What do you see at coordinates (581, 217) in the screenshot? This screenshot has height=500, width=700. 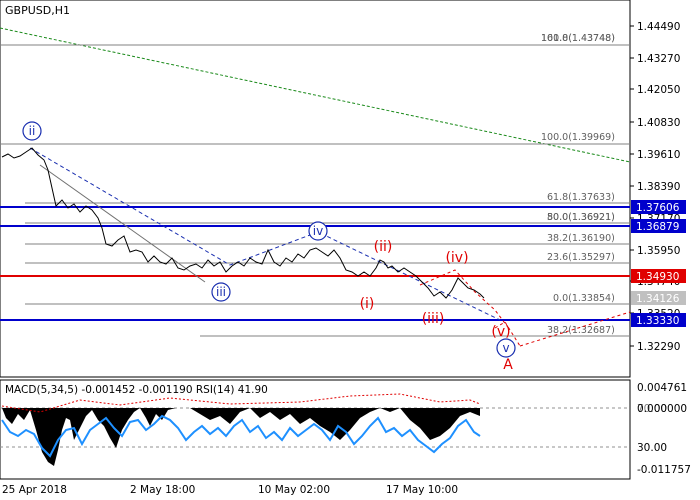 I see `fibo-label-500-b: 80.0(1.36921)` at bounding box center [581, 217].